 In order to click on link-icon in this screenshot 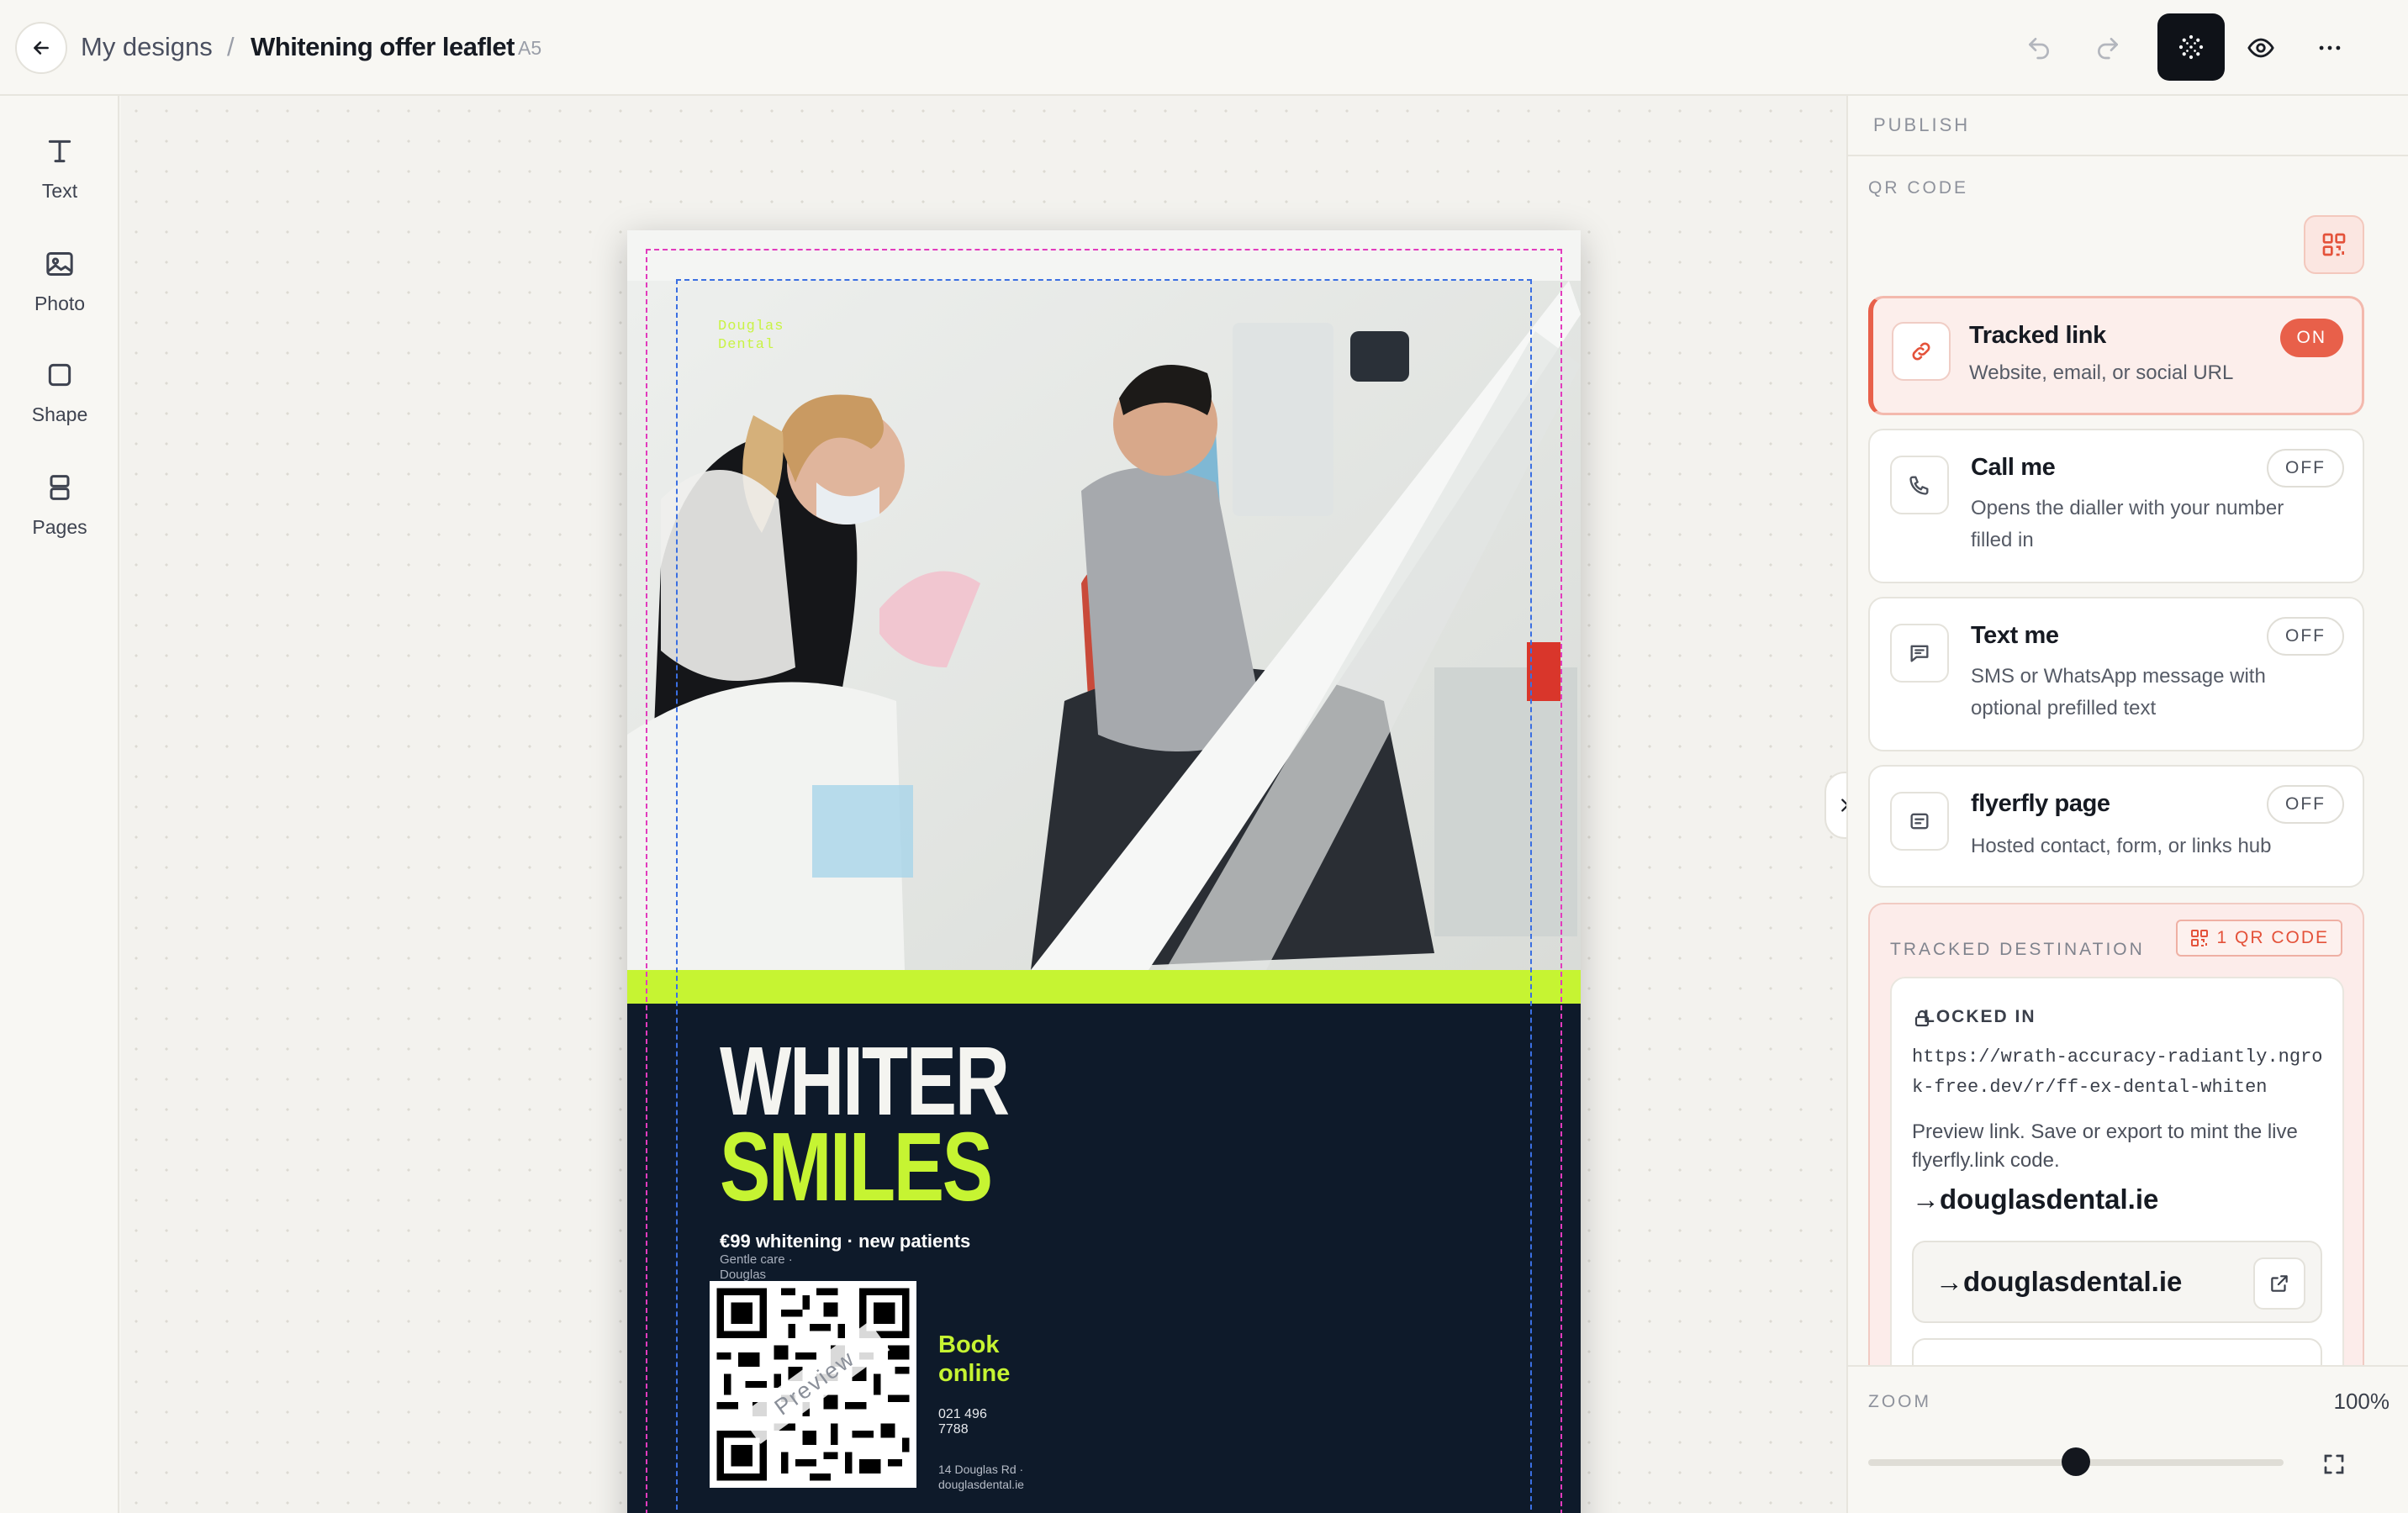, I will do `click(1921, 351)`.